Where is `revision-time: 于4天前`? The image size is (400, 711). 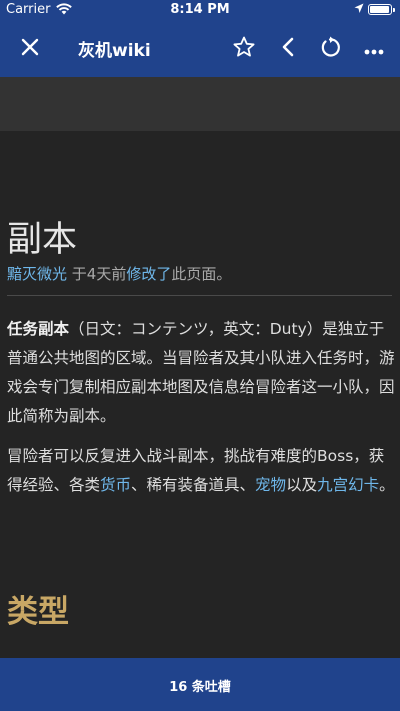 revision-time: 于4天前 is located at coordinates (97, 274).